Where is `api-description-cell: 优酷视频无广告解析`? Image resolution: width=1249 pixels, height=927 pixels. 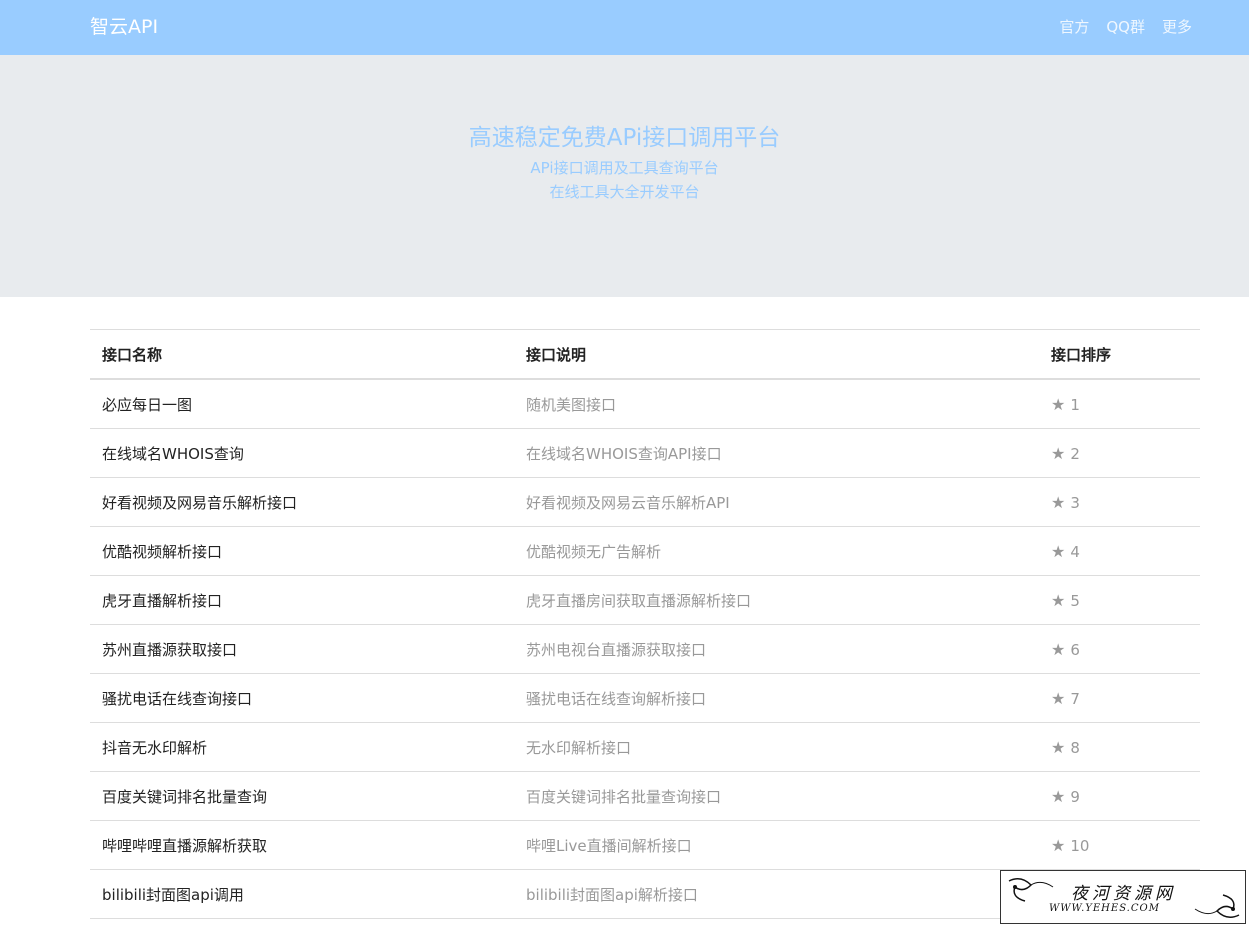
api-description-cell: 优酷视频无广告解析 is located at coordinates (776, 551).